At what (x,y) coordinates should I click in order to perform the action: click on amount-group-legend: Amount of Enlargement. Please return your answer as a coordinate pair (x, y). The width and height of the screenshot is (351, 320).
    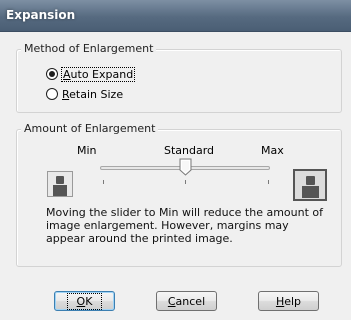
    Looking at the image, I should click on (90, 129).